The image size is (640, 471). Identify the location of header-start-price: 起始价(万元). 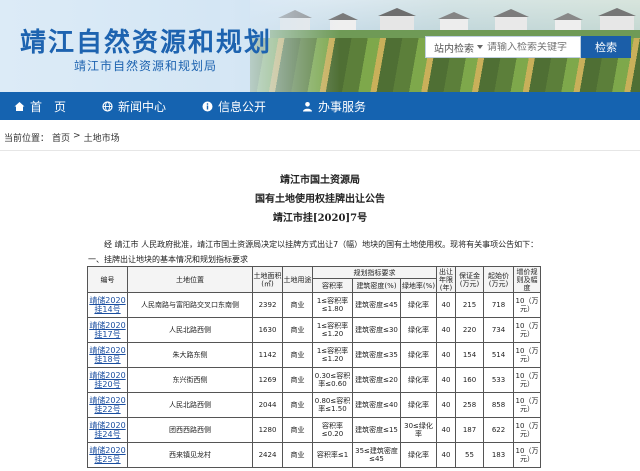
(498, 279).